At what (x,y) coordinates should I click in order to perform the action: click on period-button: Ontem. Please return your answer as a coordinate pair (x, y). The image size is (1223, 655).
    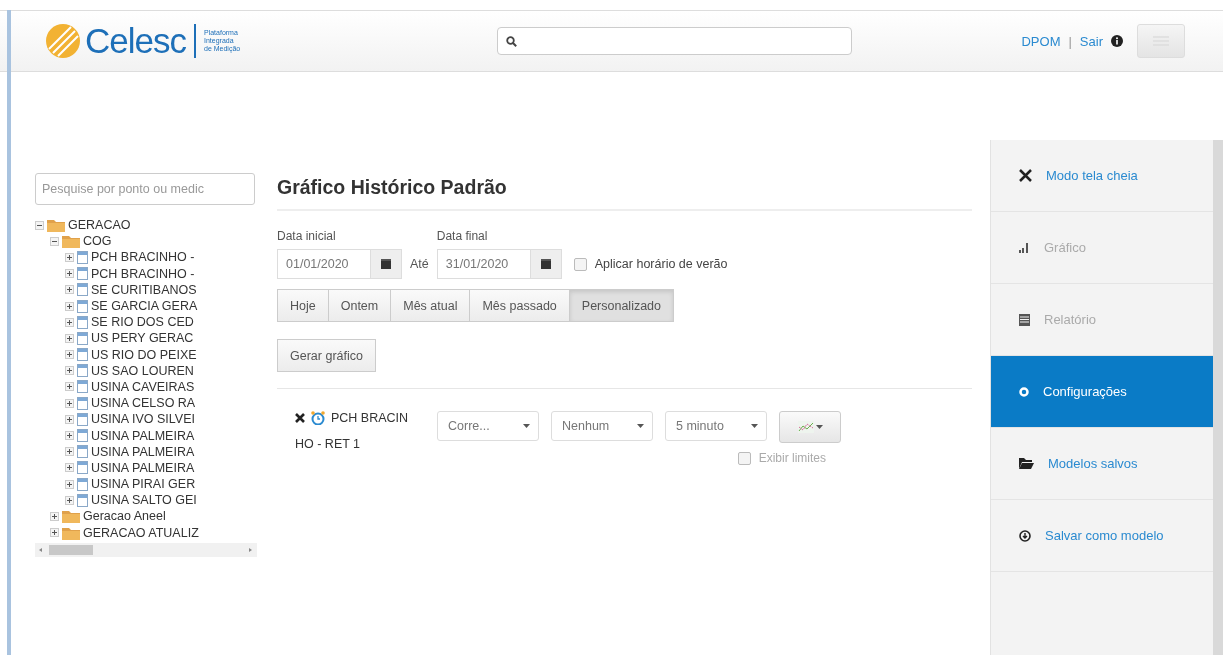
    Looking at the image, I should click on (359, 305).